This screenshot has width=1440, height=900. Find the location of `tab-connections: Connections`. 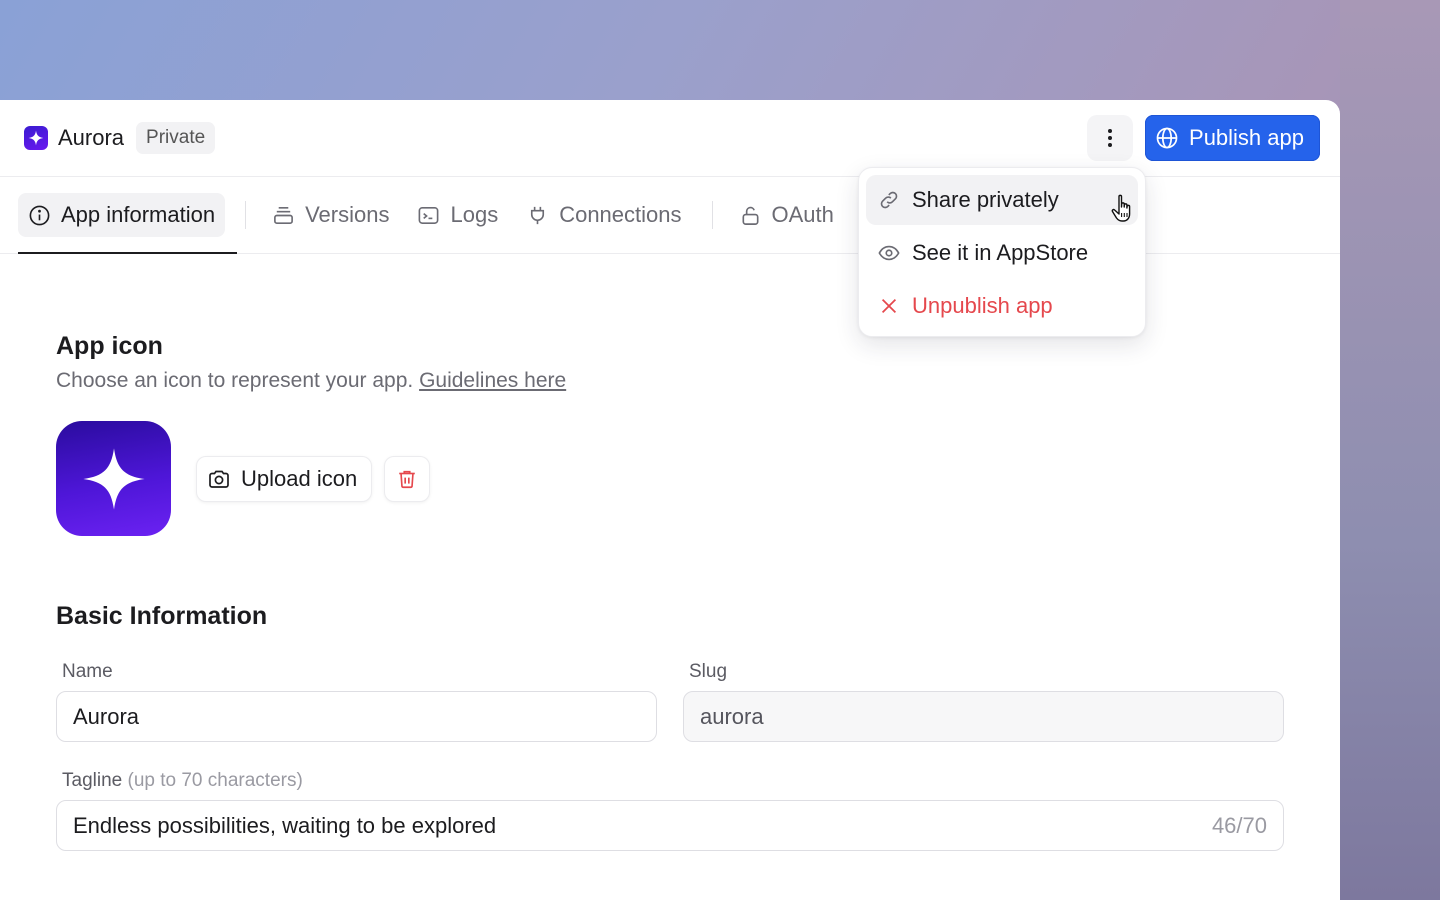

tab-connections: Connections is located at coordinates (603, 215).